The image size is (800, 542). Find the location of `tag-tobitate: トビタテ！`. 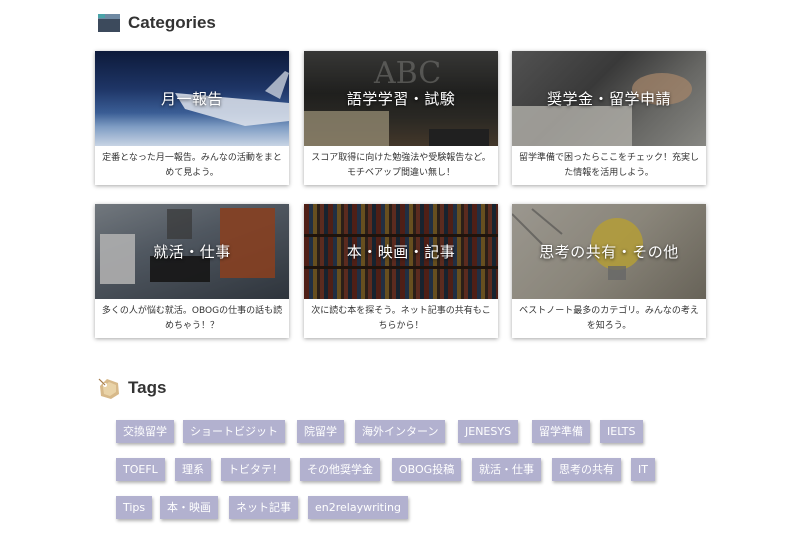

tag-tobitate: トビタテ！ is located at coordinates (255, 469).